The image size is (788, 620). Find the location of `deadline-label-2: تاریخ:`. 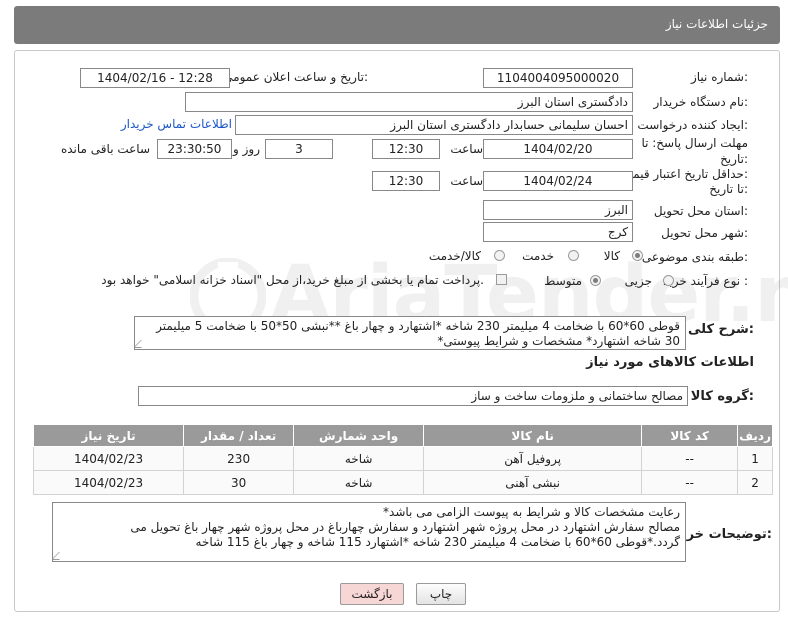

deadline-label-2: تاریخ: is located at coordinates (734, 159).